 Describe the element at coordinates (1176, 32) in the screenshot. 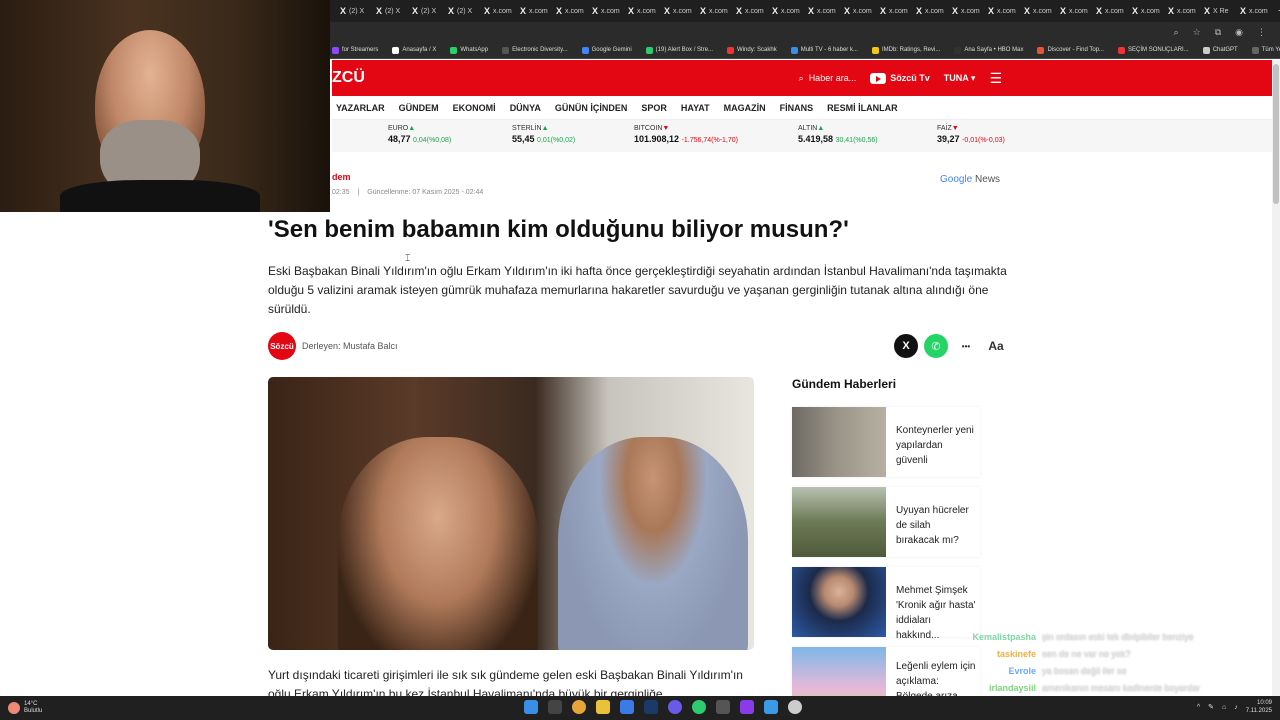

I see `zoom-icon: ⌕` at that location.